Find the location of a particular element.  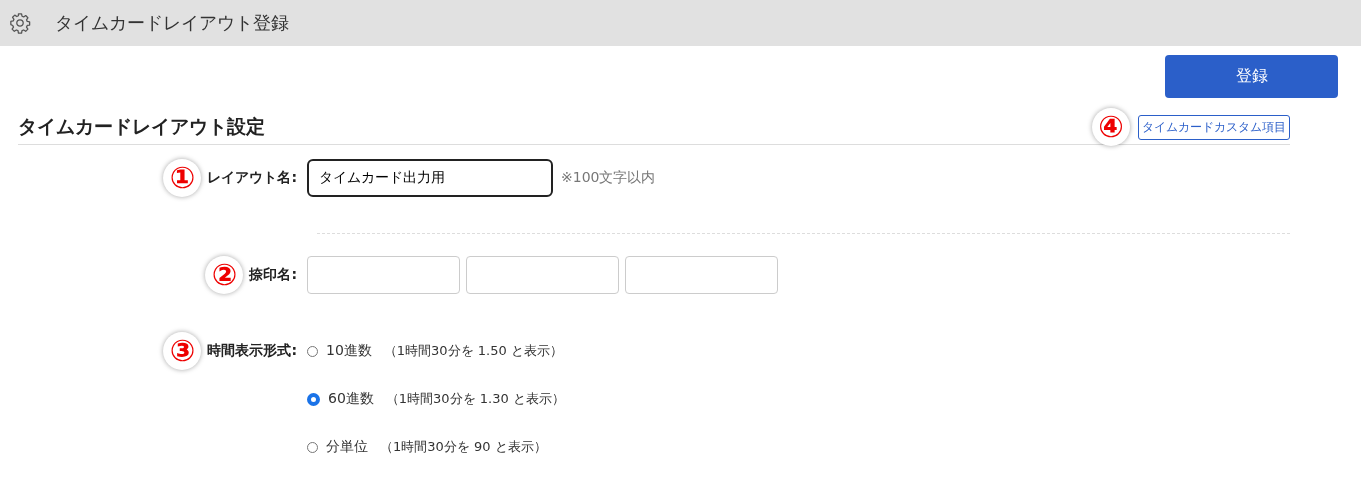

section-title: タイムカードレイアウト設定 is located at coordinates (141, 126).